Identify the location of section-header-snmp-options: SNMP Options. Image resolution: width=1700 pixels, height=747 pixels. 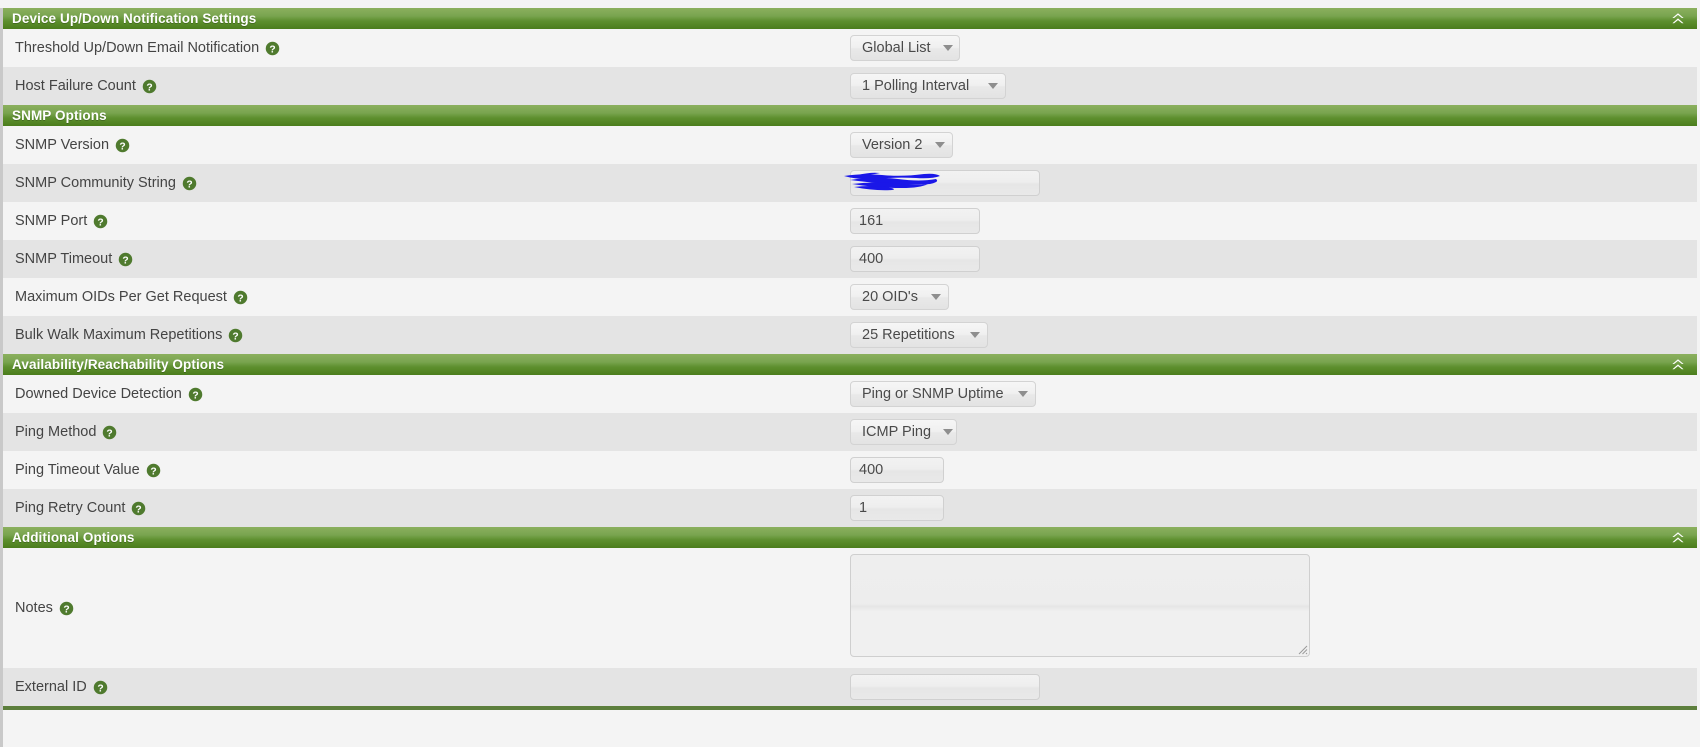
(850, 115).